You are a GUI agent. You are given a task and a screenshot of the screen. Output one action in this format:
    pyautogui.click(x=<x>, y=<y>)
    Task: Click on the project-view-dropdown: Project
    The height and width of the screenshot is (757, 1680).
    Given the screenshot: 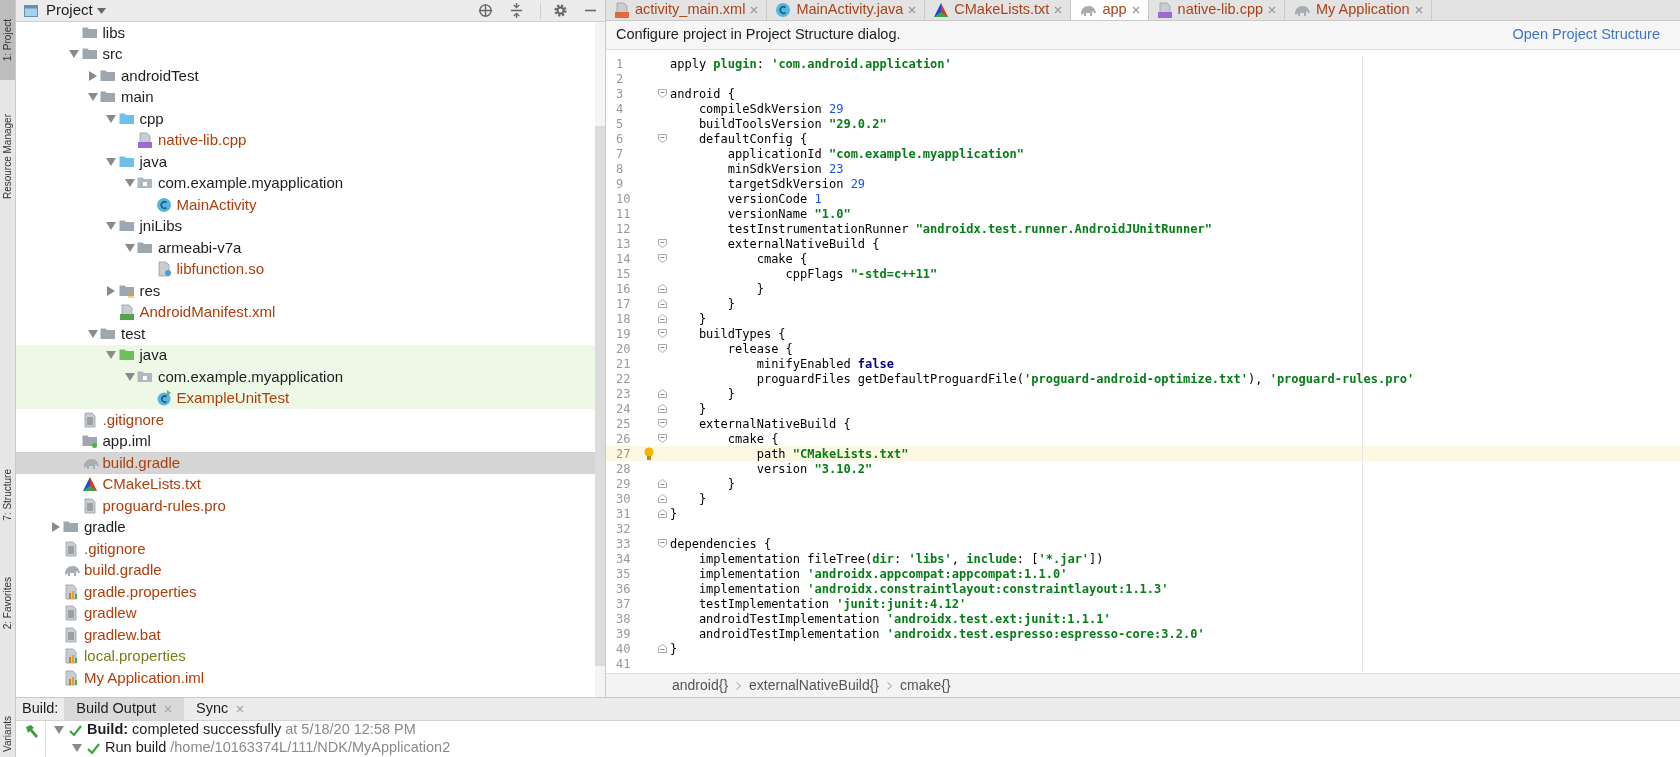 What is the action you would take?
    pyautogui.click(x=76, y=11)
    